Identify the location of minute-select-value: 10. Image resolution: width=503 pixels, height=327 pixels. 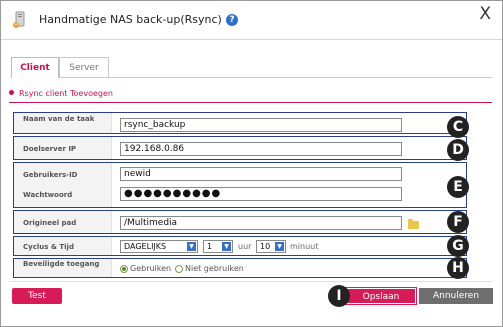
(265, 246).